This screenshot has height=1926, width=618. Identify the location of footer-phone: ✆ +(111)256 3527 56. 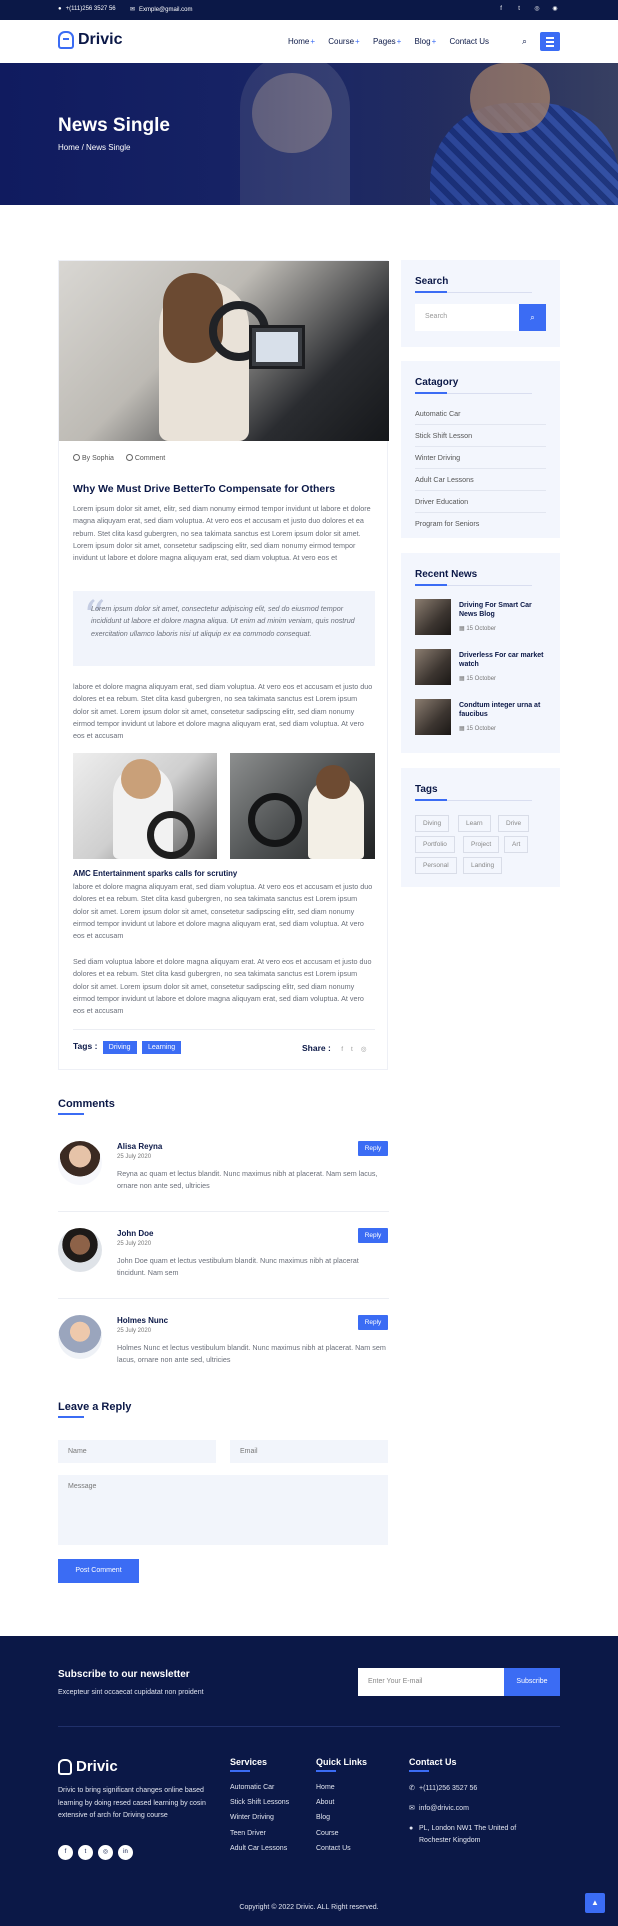
(443, 1789).